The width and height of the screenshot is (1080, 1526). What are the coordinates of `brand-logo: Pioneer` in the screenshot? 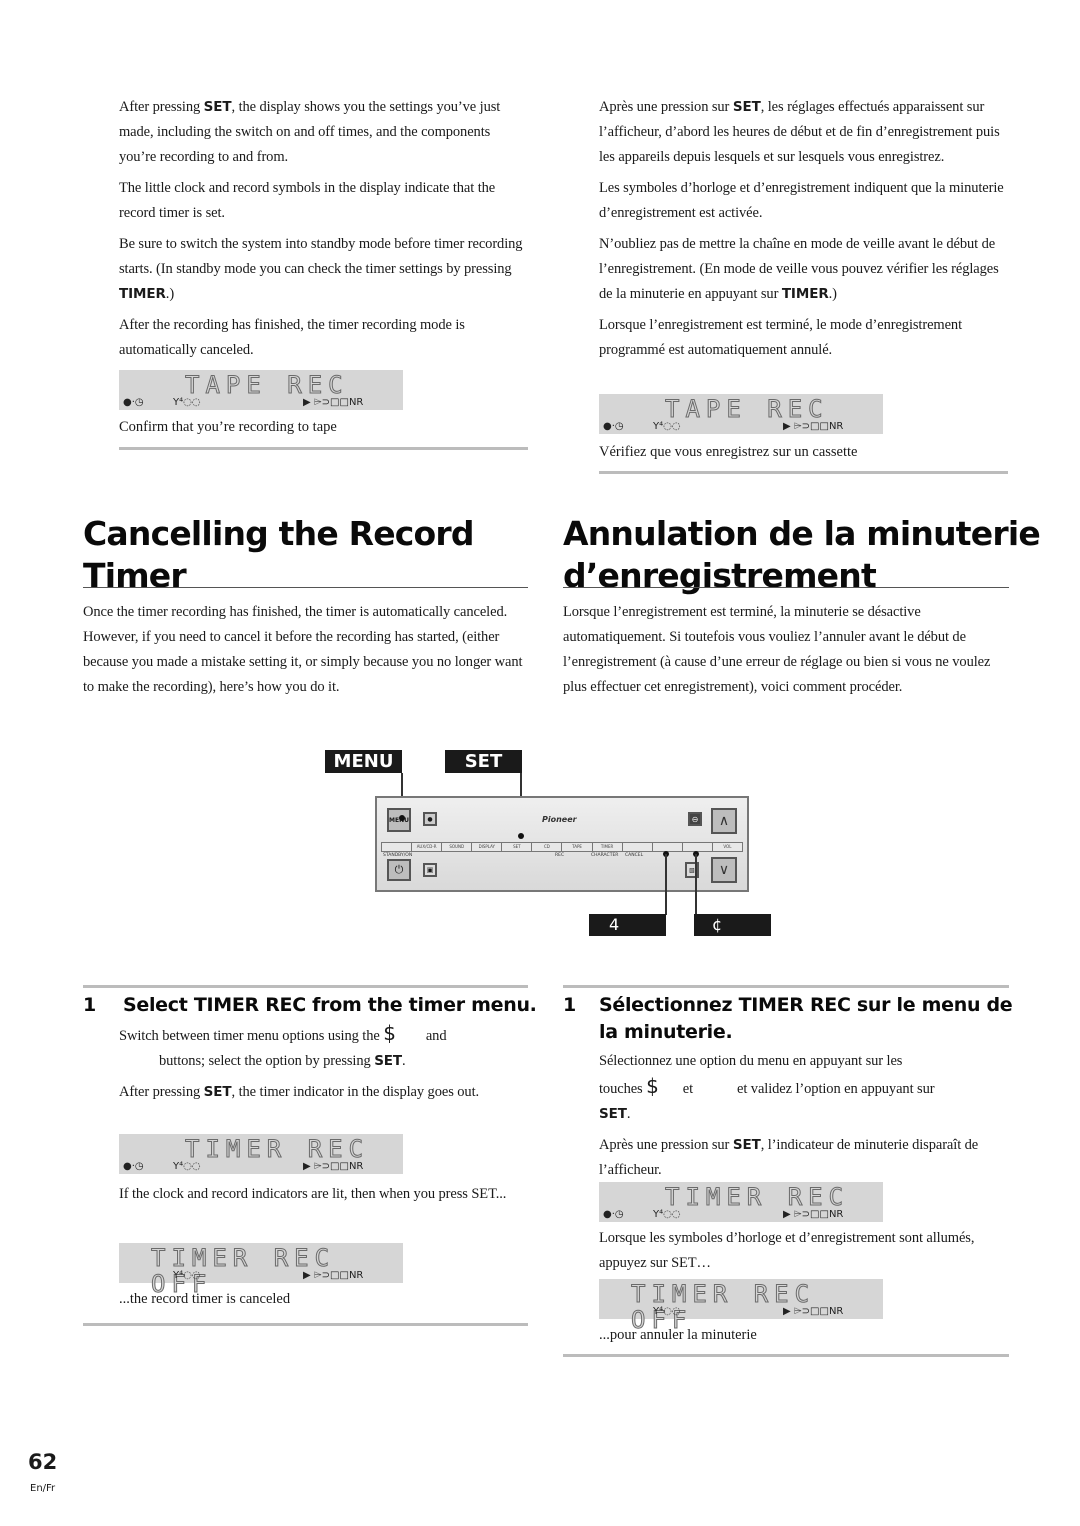 It's located at (559, 819).